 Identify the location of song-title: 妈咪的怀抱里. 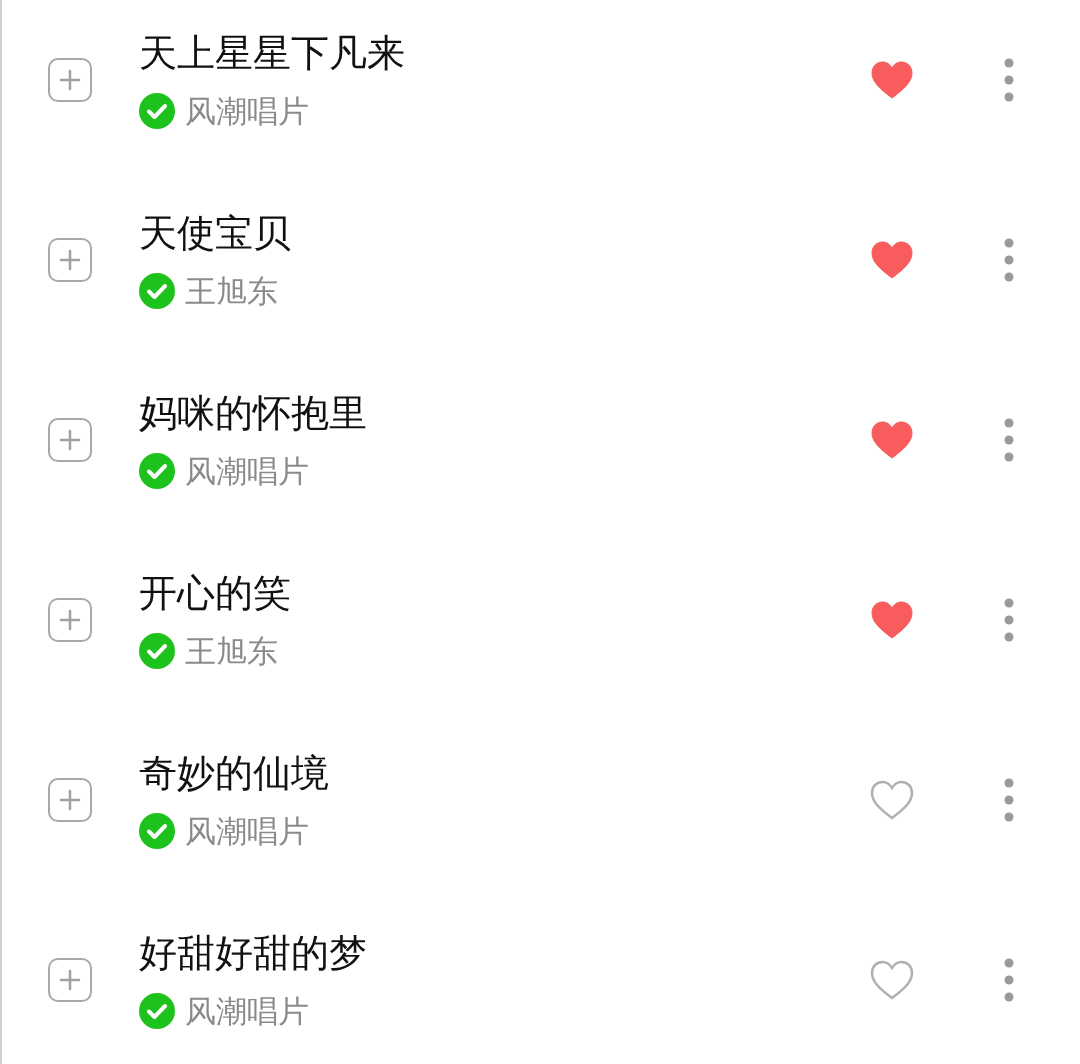
(253, 413).